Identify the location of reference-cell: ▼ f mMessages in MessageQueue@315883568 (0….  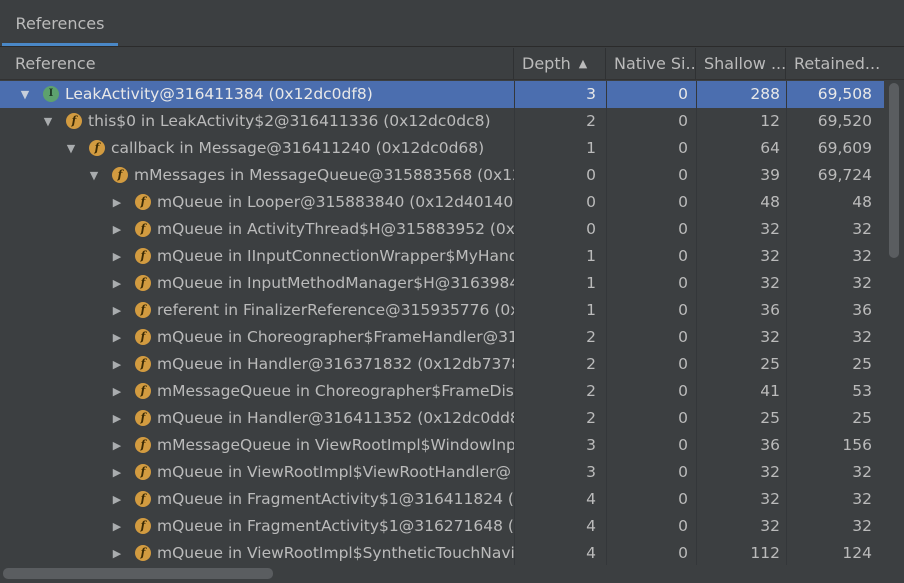
(257, 175).